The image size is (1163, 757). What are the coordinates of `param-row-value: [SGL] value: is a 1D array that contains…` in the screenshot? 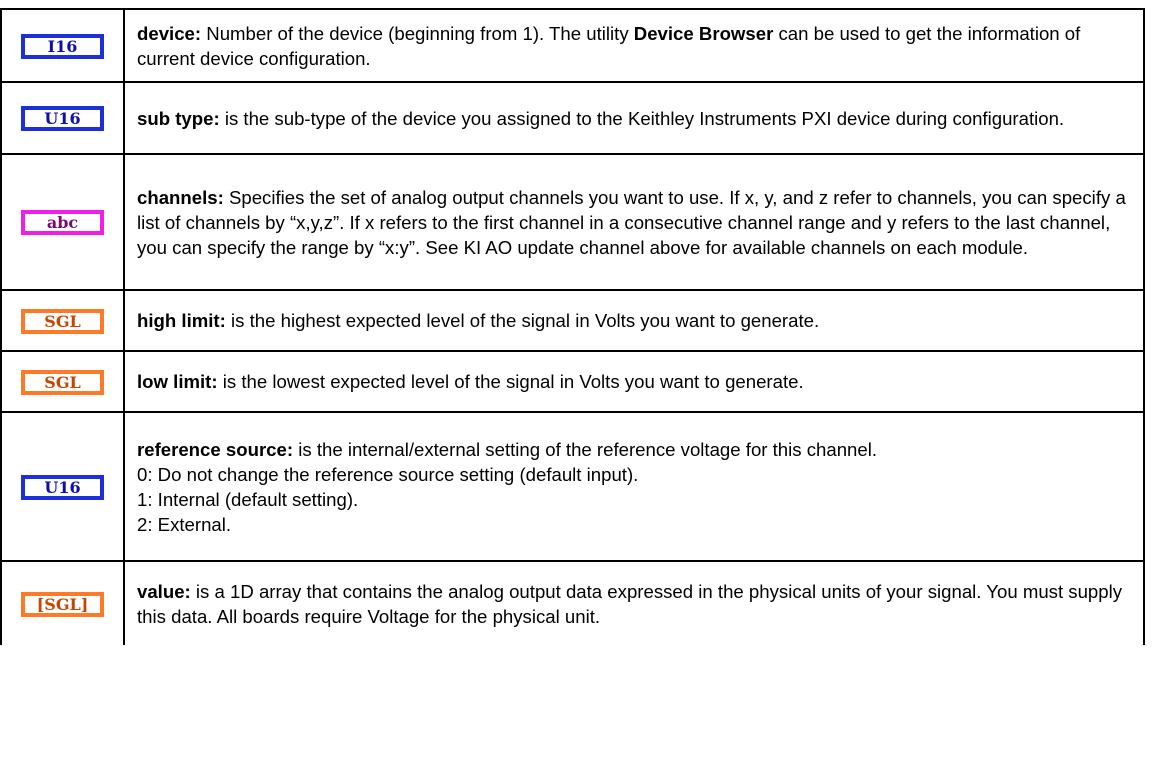 It's located at (572, 602).